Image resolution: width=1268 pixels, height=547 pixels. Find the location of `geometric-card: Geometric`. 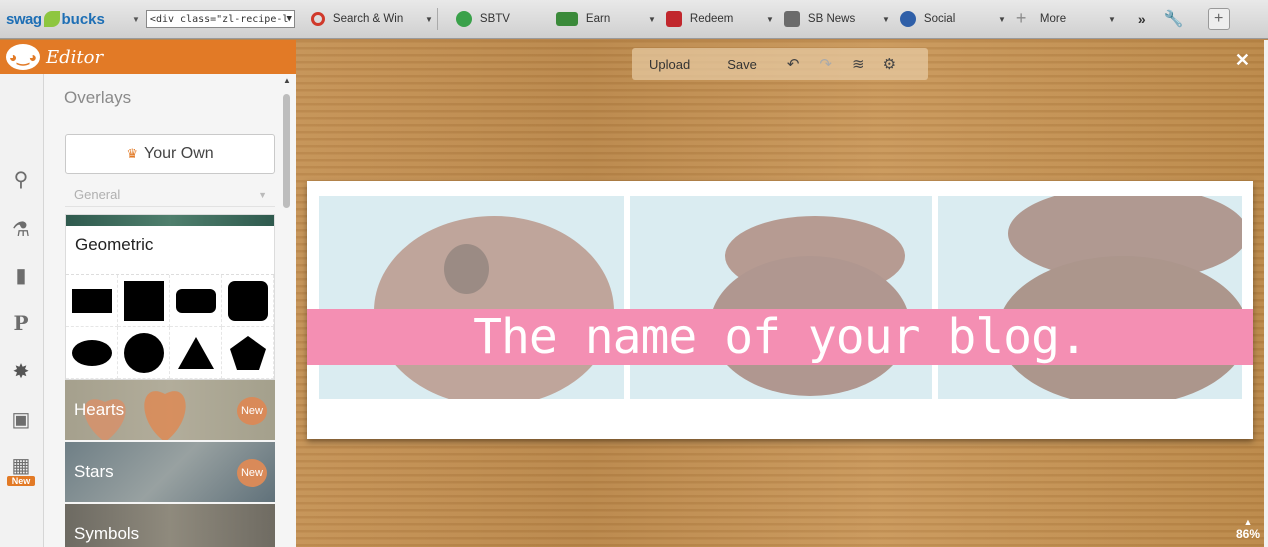

geometric-card: Geometric is located at coordinates (170, 297).